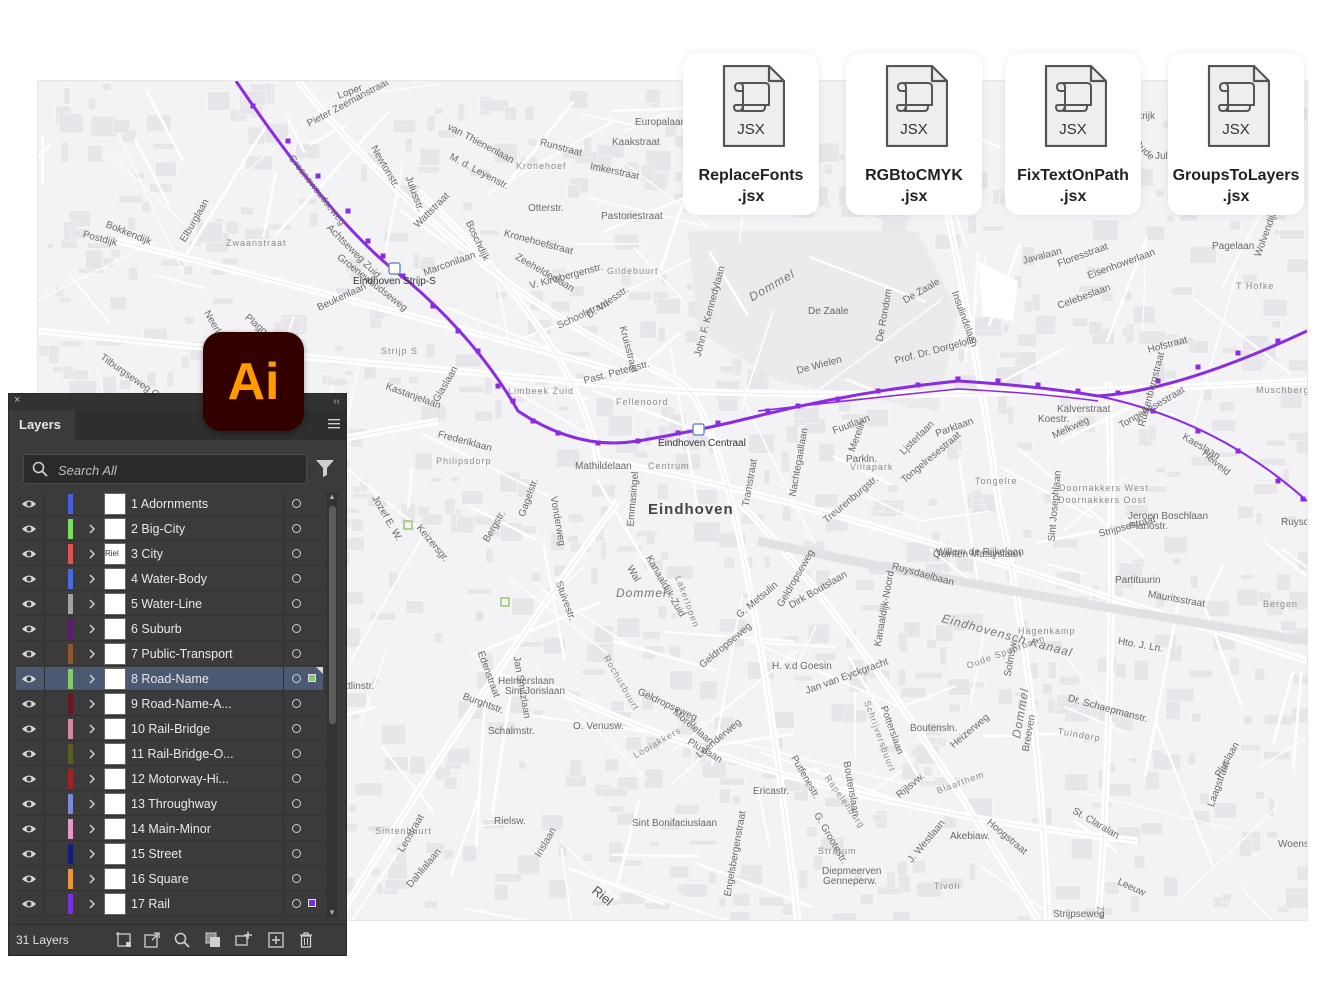 Image resolution: width=1342 pixels, height=1000 pixels. What do you see at coordinates (325, 468) in the screenshot?
I see `filter-icon` at bounding box center [325, 468].